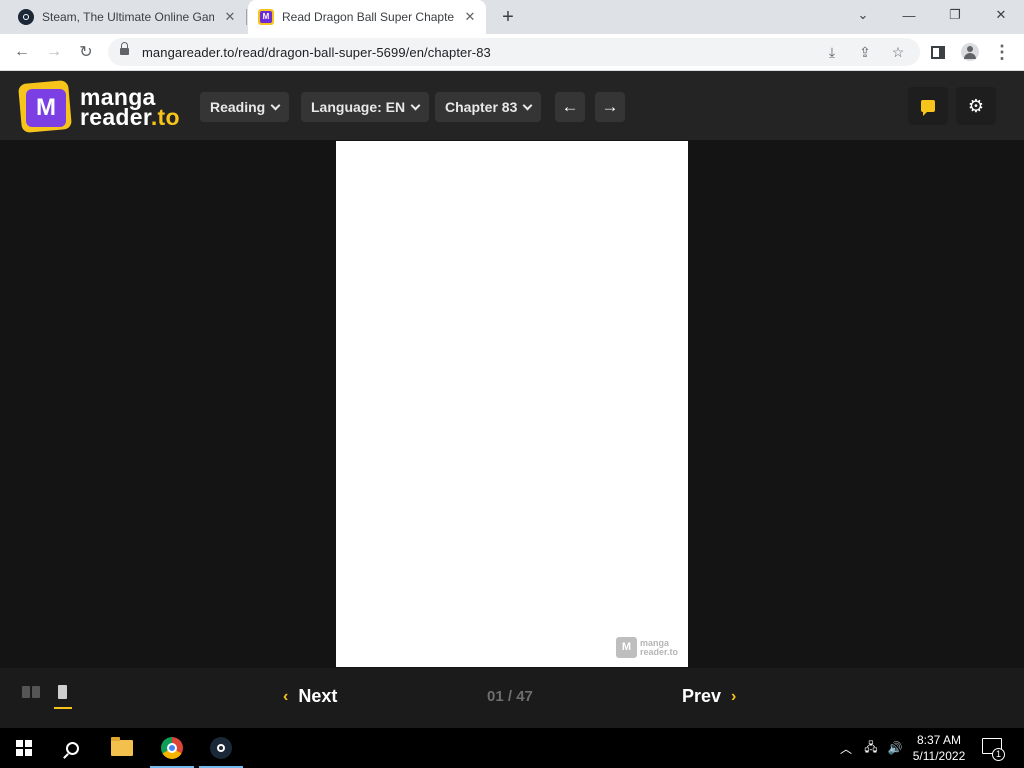 This screenshot has width=1024, height=768. I want to click on arrow-right-icon: →, so click(610, 106).